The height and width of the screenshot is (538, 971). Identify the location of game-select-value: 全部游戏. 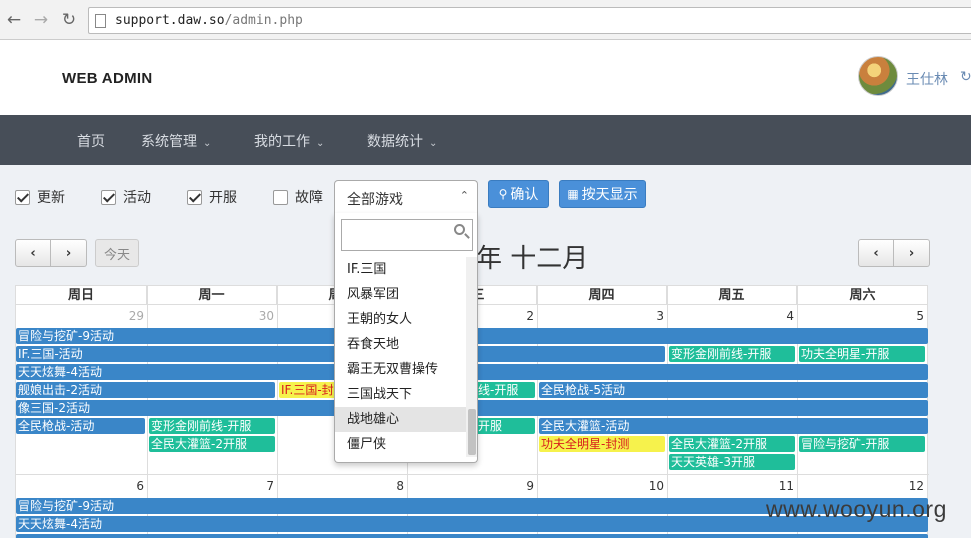
(375, 200).